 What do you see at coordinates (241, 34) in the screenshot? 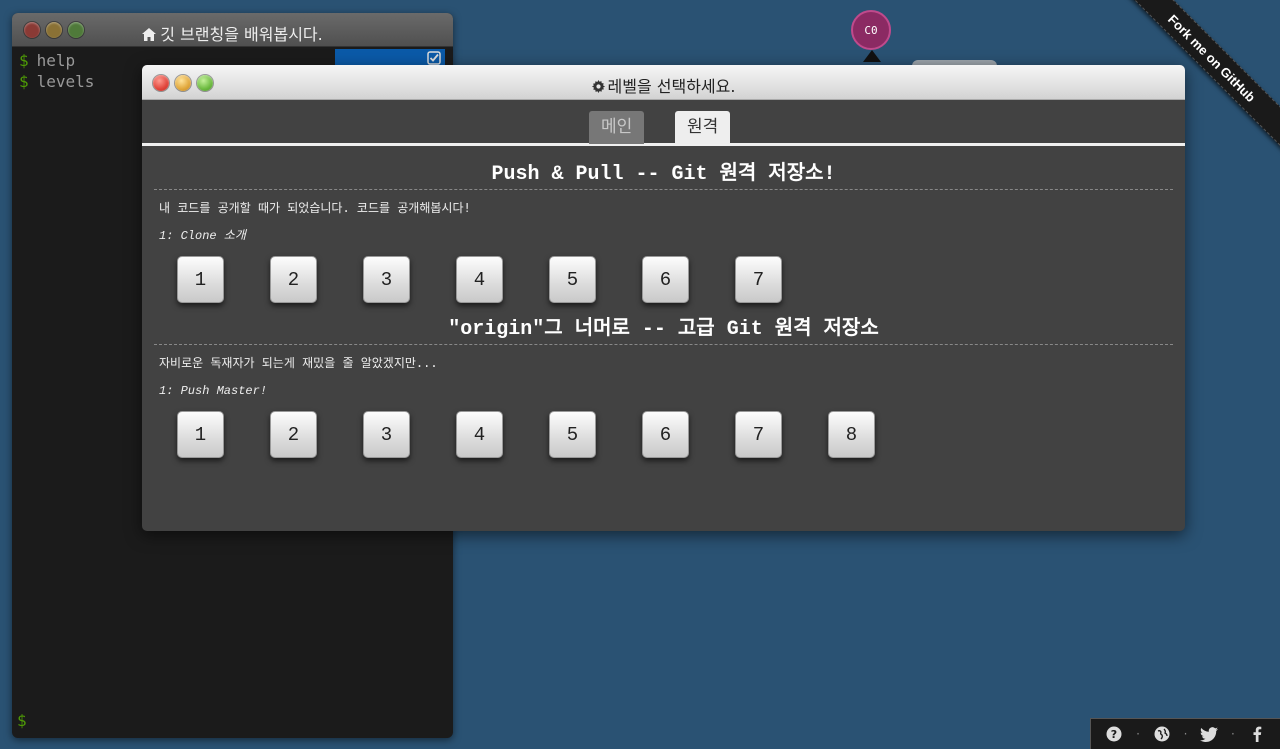
I see `terminal-title-text: 깃 브랜칭을 배워봅시다.` at bounding box center [241, 34].